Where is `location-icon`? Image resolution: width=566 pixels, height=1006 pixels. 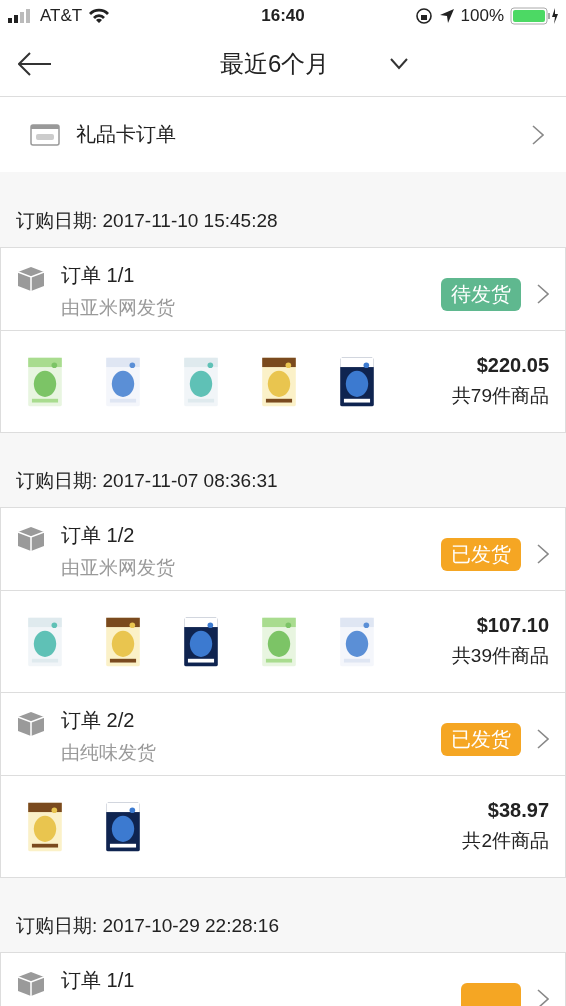 location-icon is located at coordinates (446, 16).